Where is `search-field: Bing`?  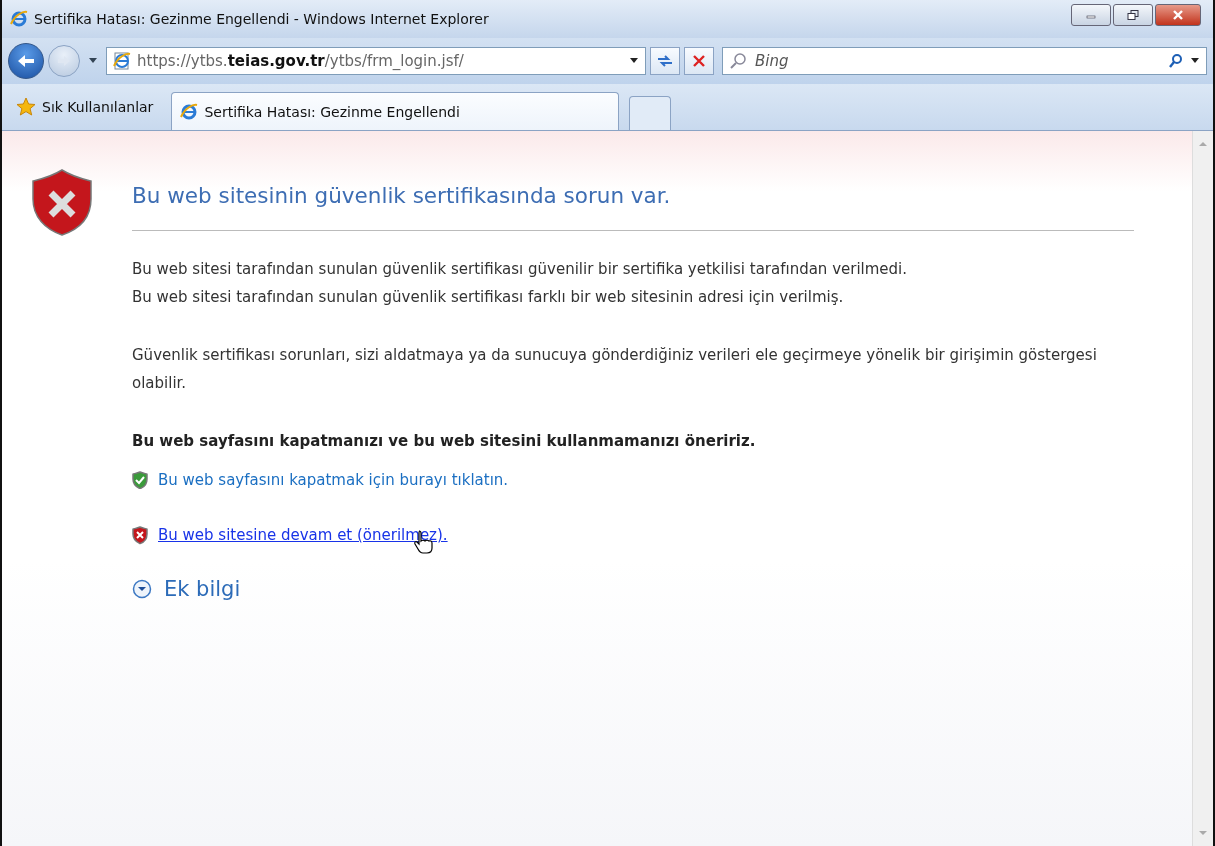 search-field: Bing is located at coordinates (964, 61).